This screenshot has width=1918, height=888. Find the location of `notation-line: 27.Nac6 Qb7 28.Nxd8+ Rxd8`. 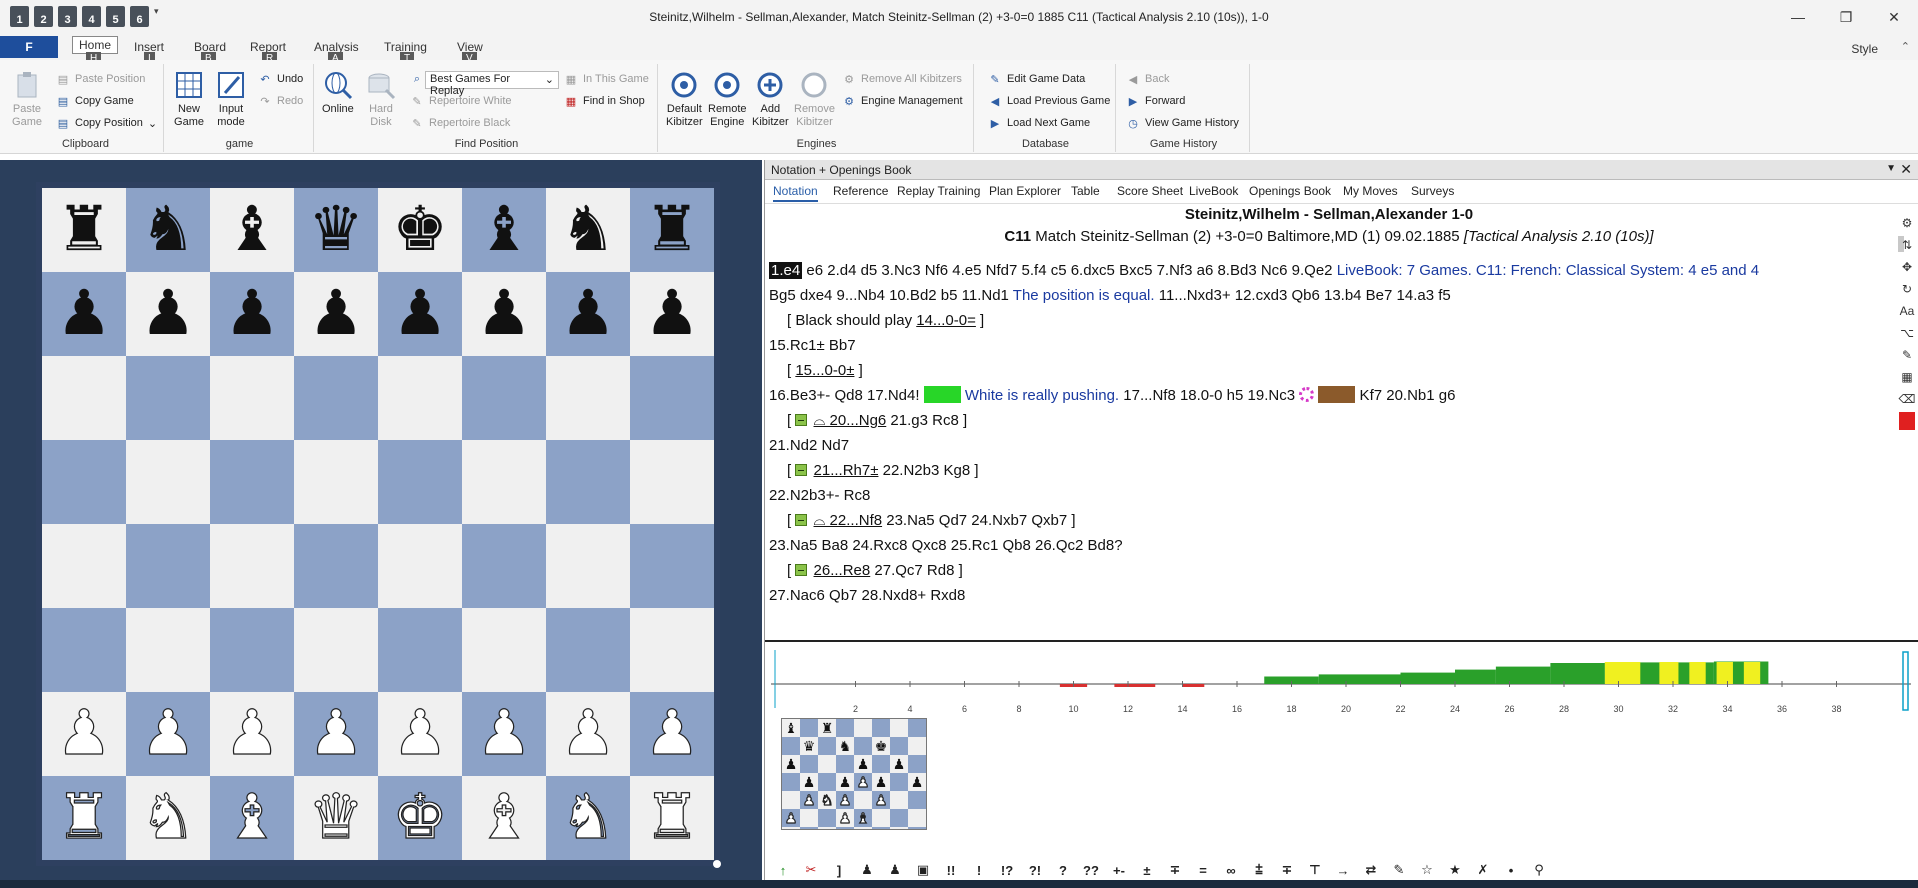

notation-line: 27.Nac6 Qb7 28.Nxd8+ Rxd8 is located at coordinates (1329, 595).